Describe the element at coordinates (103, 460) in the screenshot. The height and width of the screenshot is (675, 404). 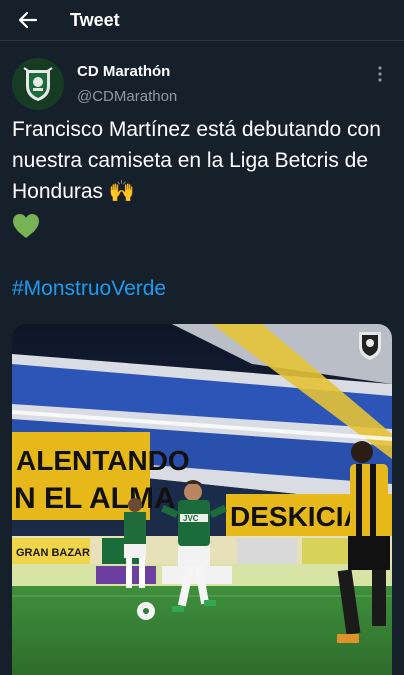
I see `banner-left-line1: ALENTANDO` at that location.